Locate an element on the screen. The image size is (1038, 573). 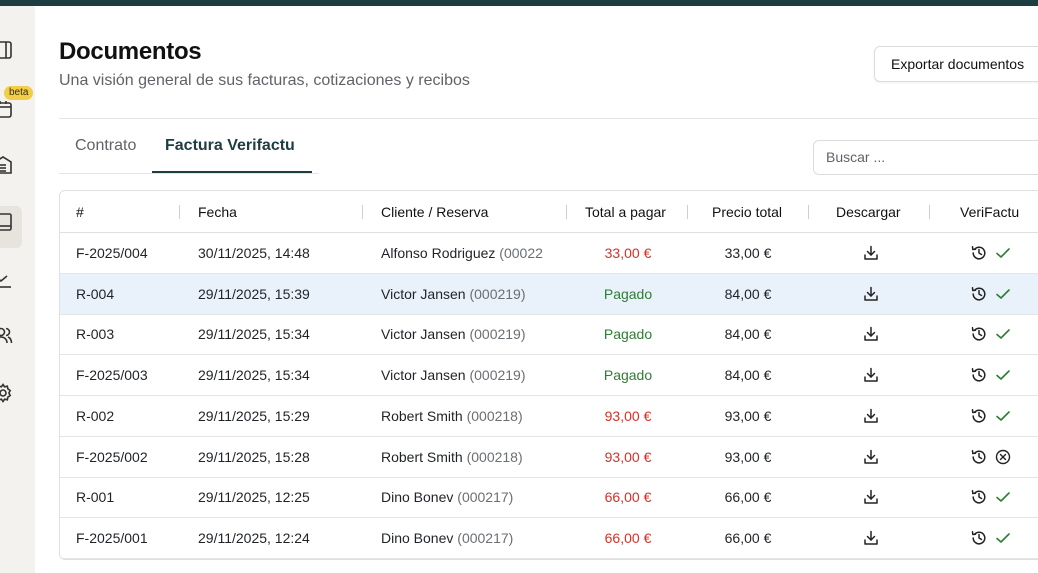
tab-factura-verifactu: Factura Verifactu is located at coordinates (230, 146).